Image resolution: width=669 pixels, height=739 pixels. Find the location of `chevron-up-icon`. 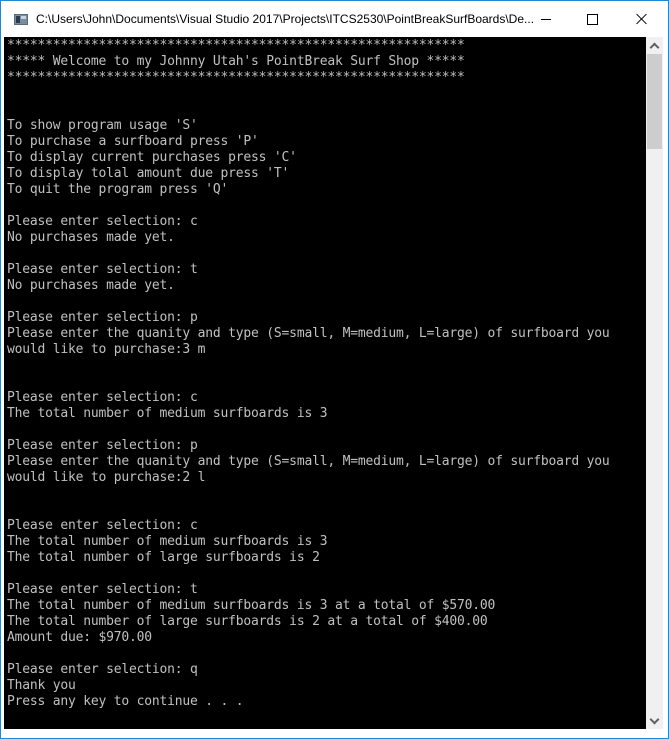

chevron-up-icon is located at coordinates (654, 47).